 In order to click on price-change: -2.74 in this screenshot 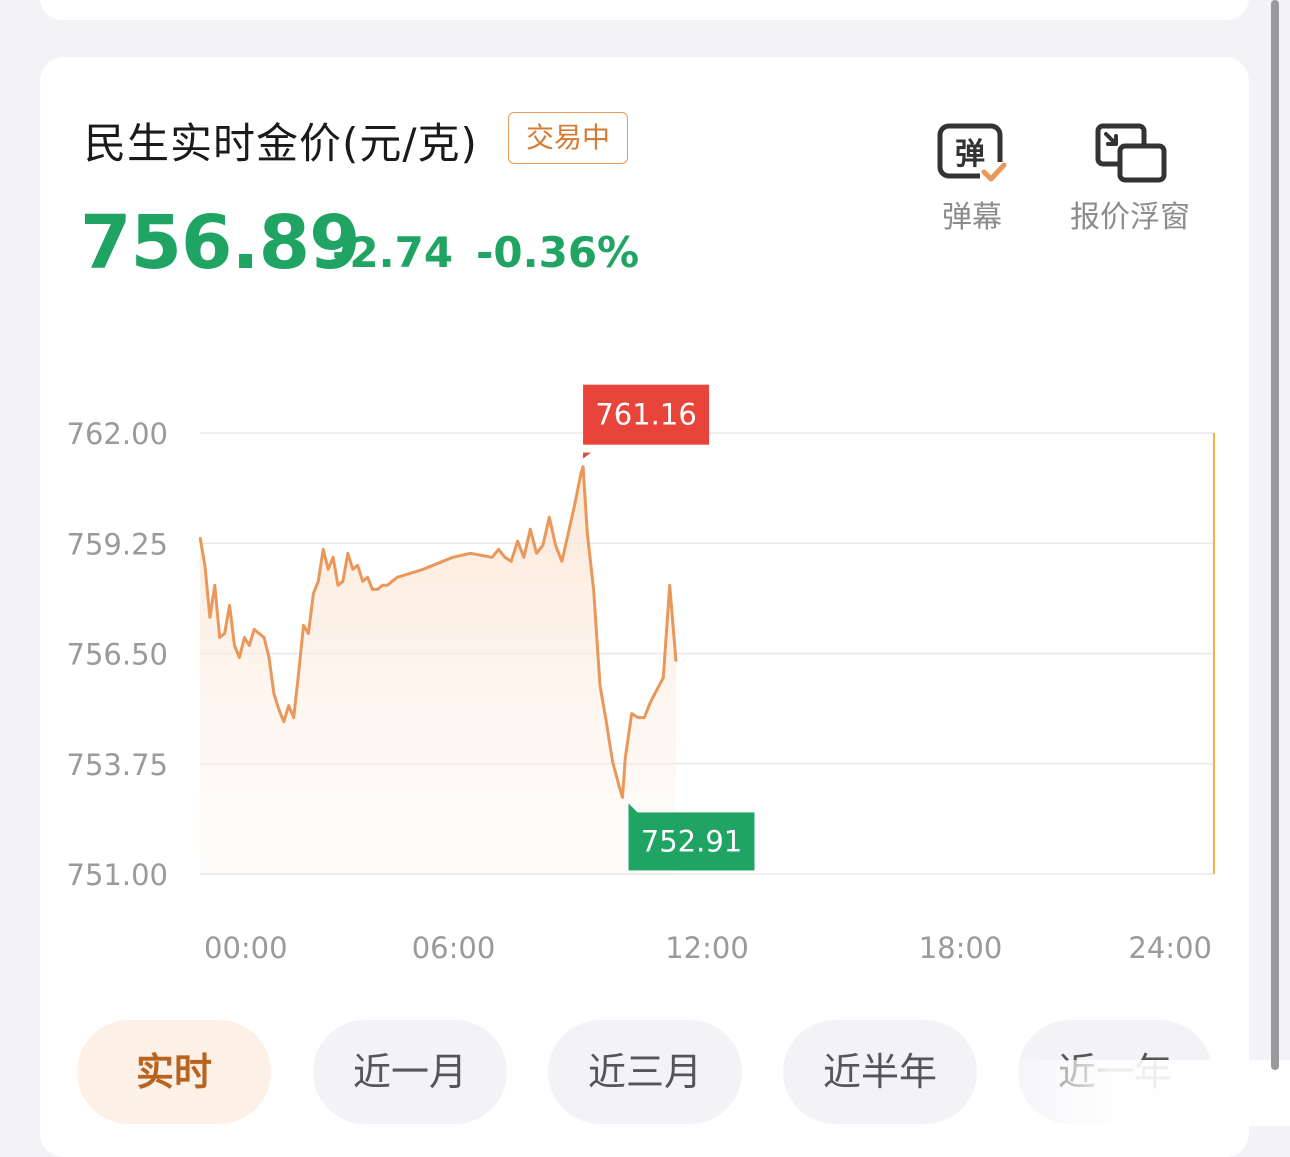, I will do `click(393, 252)`.